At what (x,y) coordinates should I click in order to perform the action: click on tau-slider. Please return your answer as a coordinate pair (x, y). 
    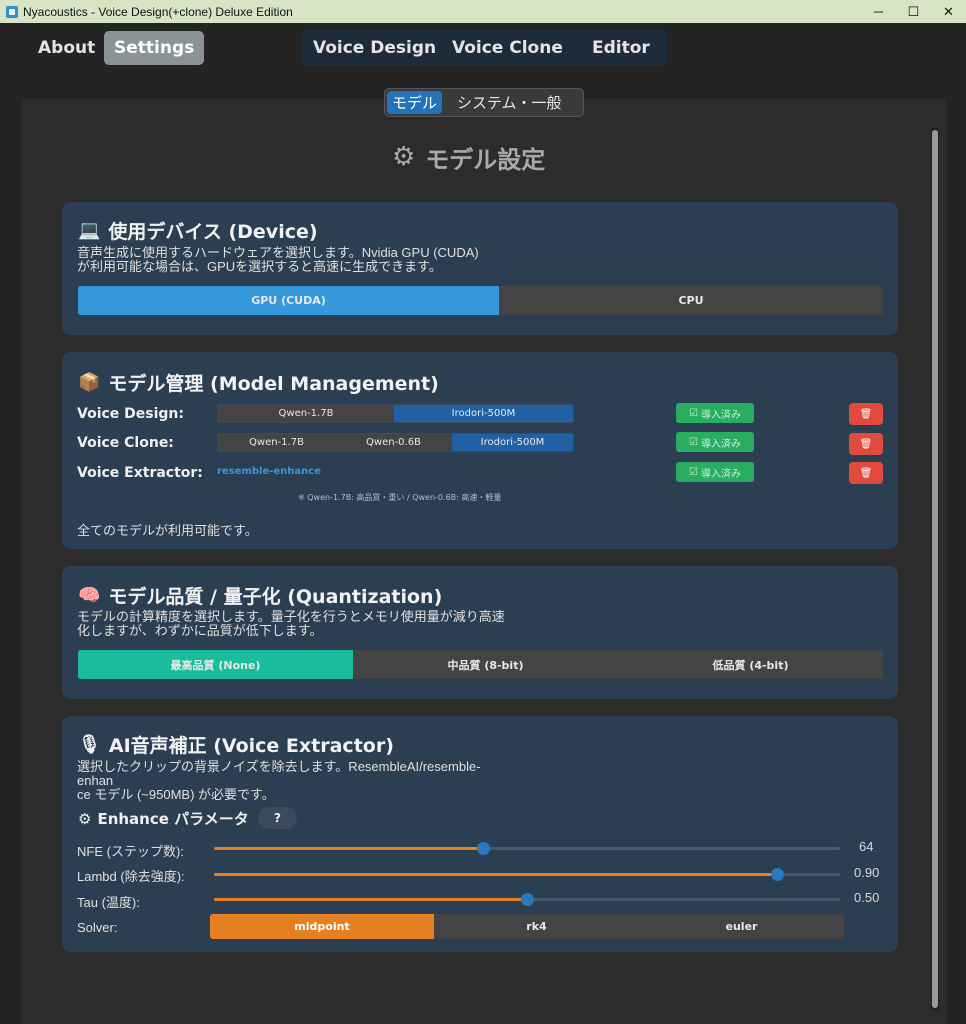
    Looking at the image, I should click on (527, 899).